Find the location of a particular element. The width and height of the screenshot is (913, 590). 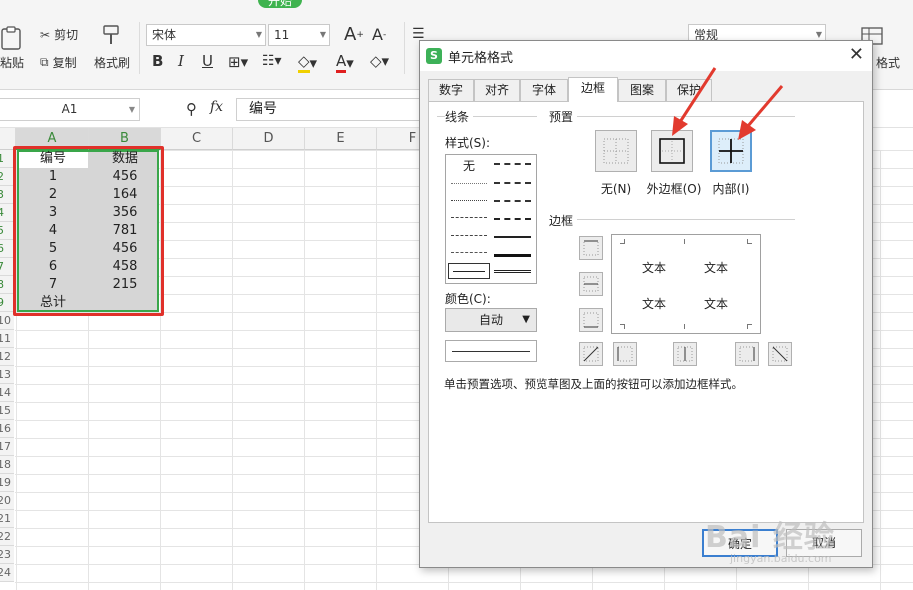

copy-button: ⧉ 复制 is located at coordinates (58, 62).